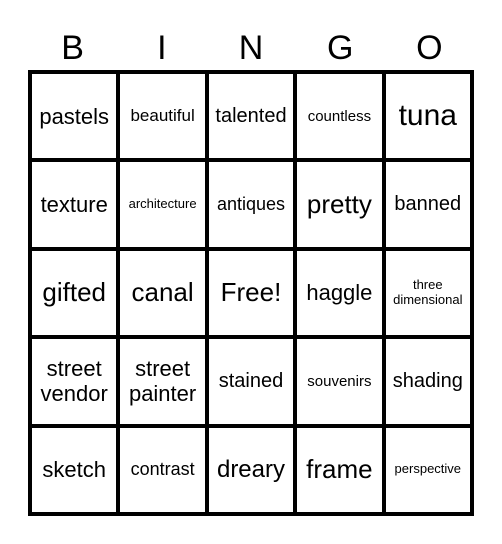 This screenshot has width=502, height=544. What do you see at coordinates (162, 48) in the screenshot?
I see `header-letter-i: I` at bounding box center [162, 48].